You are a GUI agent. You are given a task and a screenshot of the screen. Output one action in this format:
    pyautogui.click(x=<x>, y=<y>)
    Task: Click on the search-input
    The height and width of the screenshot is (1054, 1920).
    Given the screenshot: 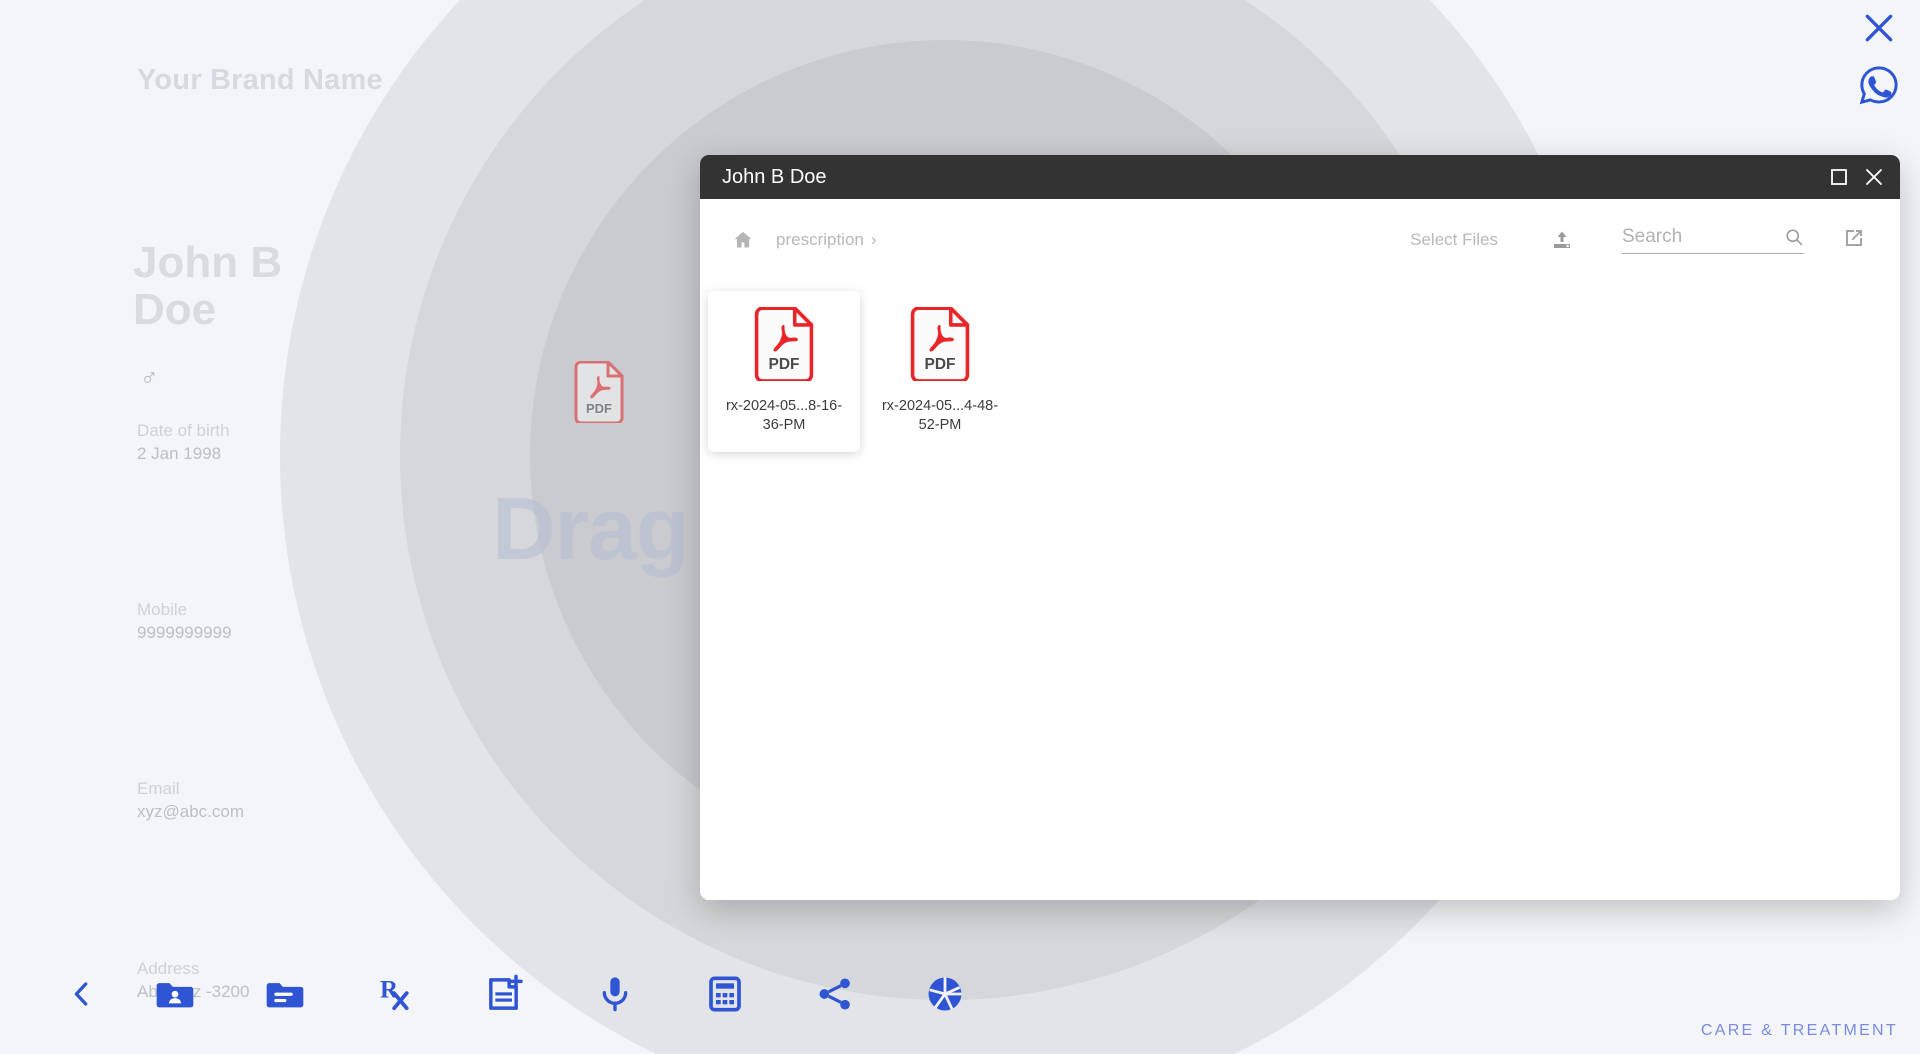 What is the action you would take?
    pyautogui.click(x=1692, y=237)
    